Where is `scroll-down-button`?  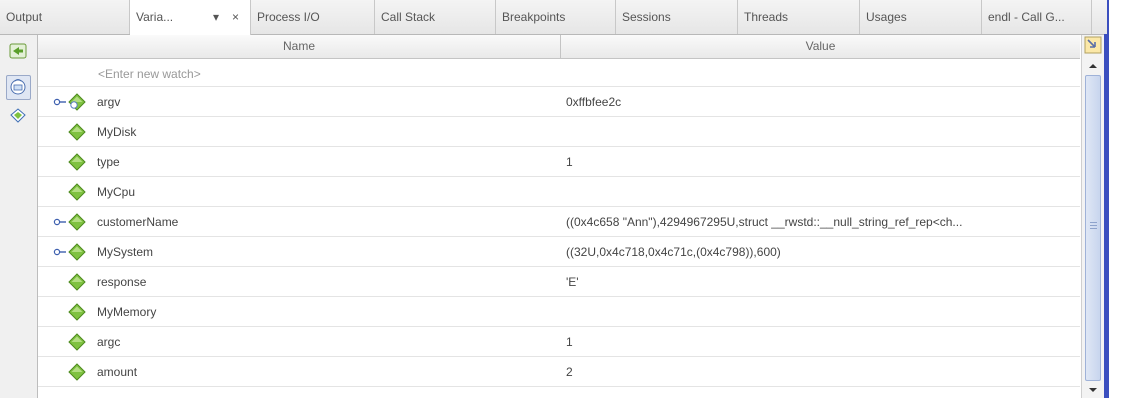 scroll-down-button is located at coordinates (1093, 390).